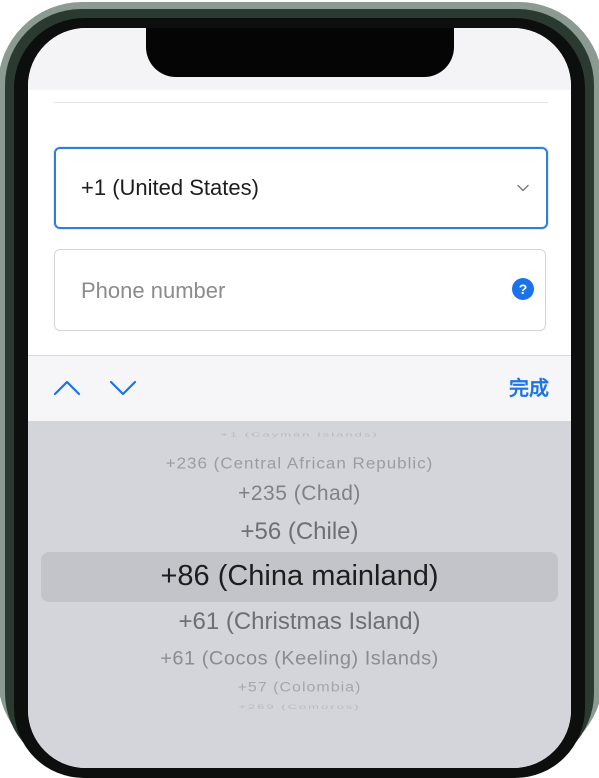 The width and height of the screenshot is (599, 778). I want to click on picker-item: +57 (Colombia), so click(299, 687).